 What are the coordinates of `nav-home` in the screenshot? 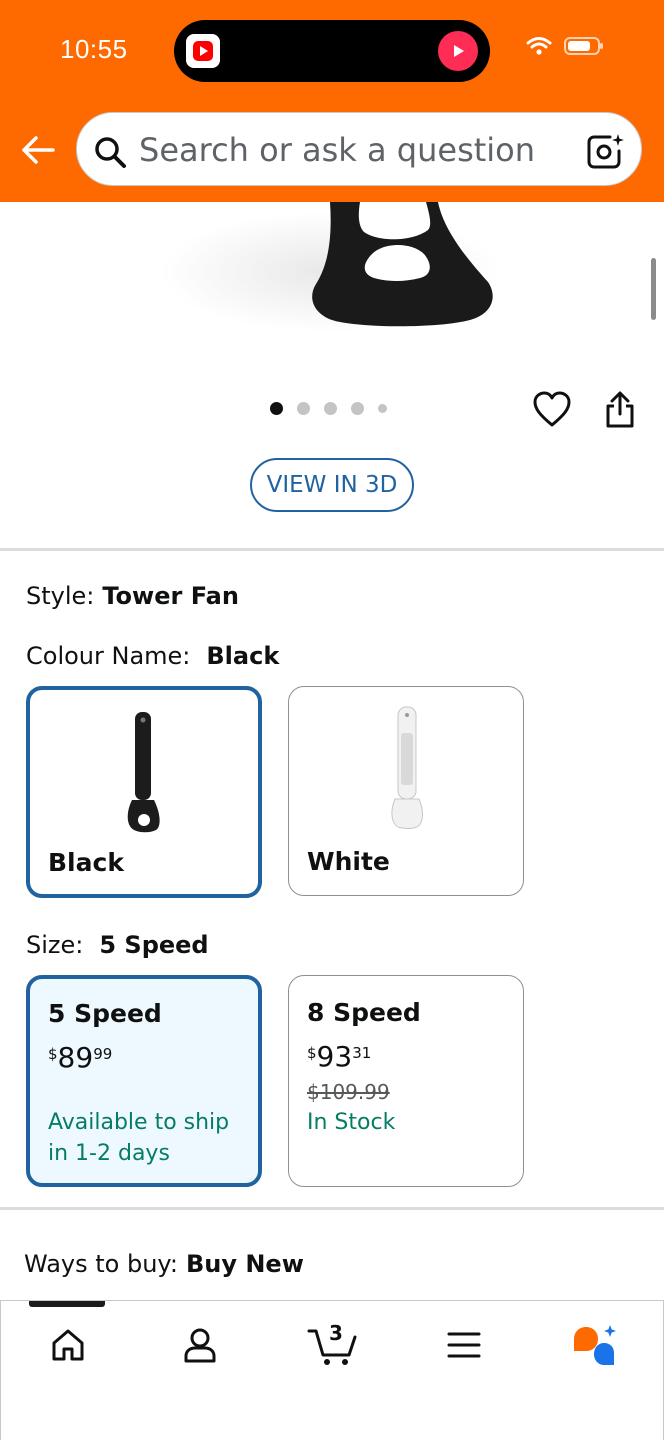 It's located at (68, 1345).